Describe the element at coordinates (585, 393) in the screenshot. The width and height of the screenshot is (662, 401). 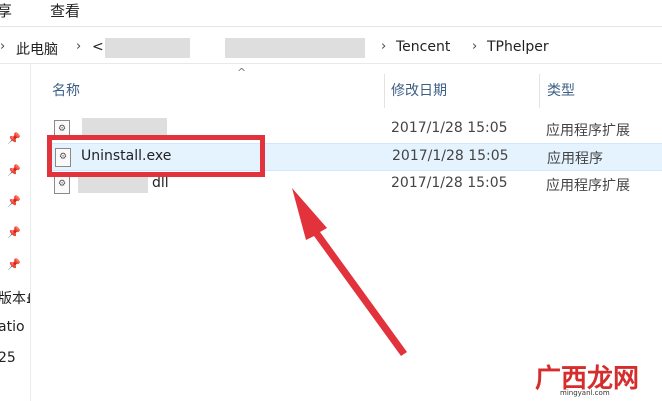
I see `watermark-url: mingyanl.com` at that location.